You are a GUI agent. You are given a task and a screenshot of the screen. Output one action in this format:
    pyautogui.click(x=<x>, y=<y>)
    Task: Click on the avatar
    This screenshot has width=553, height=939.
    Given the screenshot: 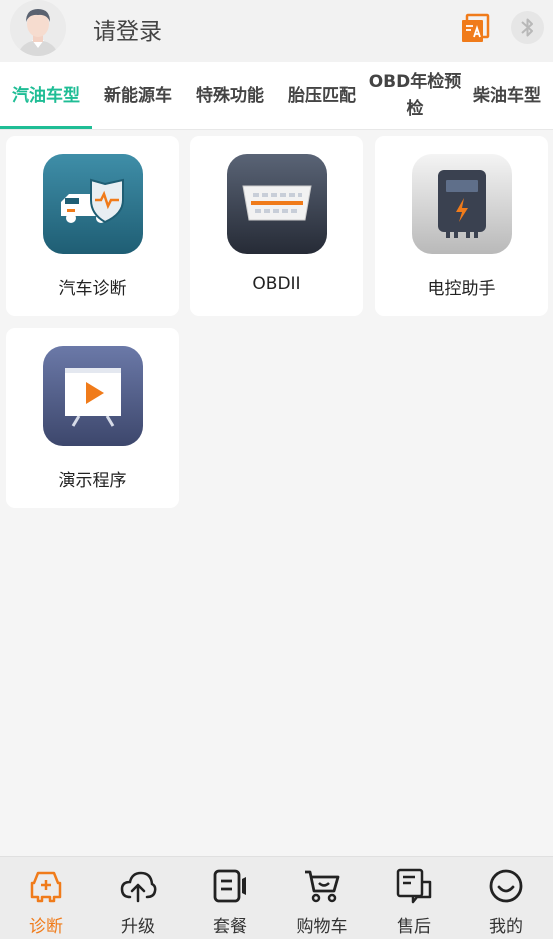 What is the action you would take?
    pyautogui.click(x=38, y=28)
    